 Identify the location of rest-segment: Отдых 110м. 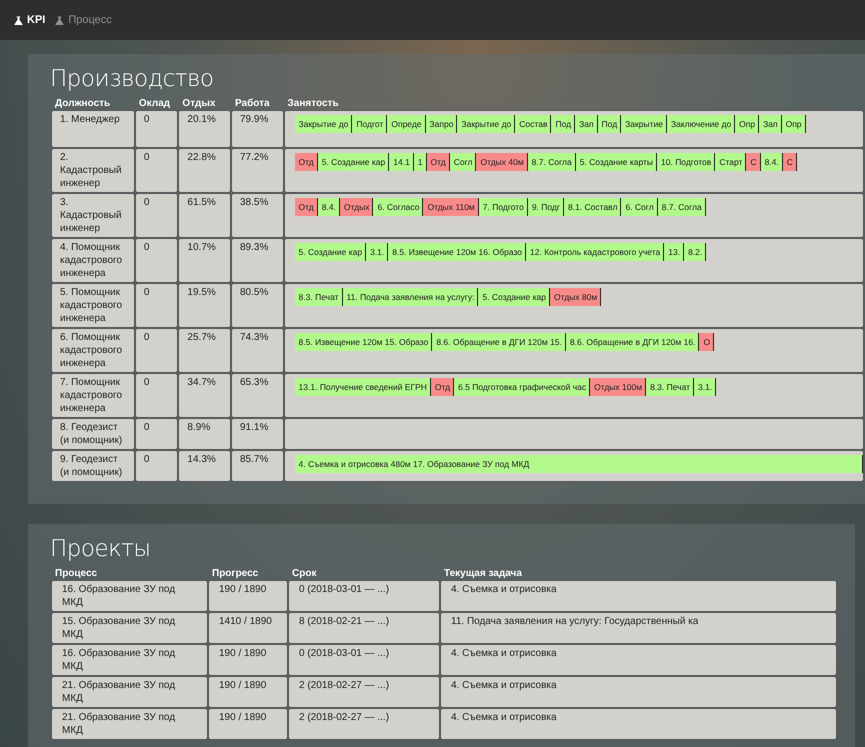
(451, 207).